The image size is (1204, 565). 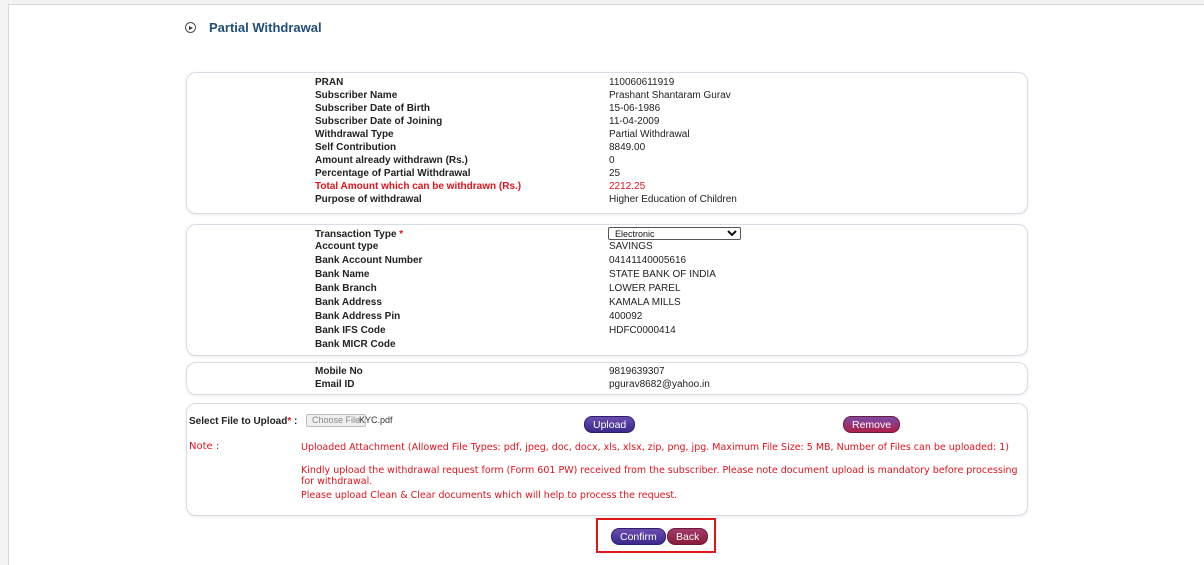 What do you see at coordinates (648, 260) in the screenshot?
I see `detail-value: 04141140005616` at bounding box center [648, 260].